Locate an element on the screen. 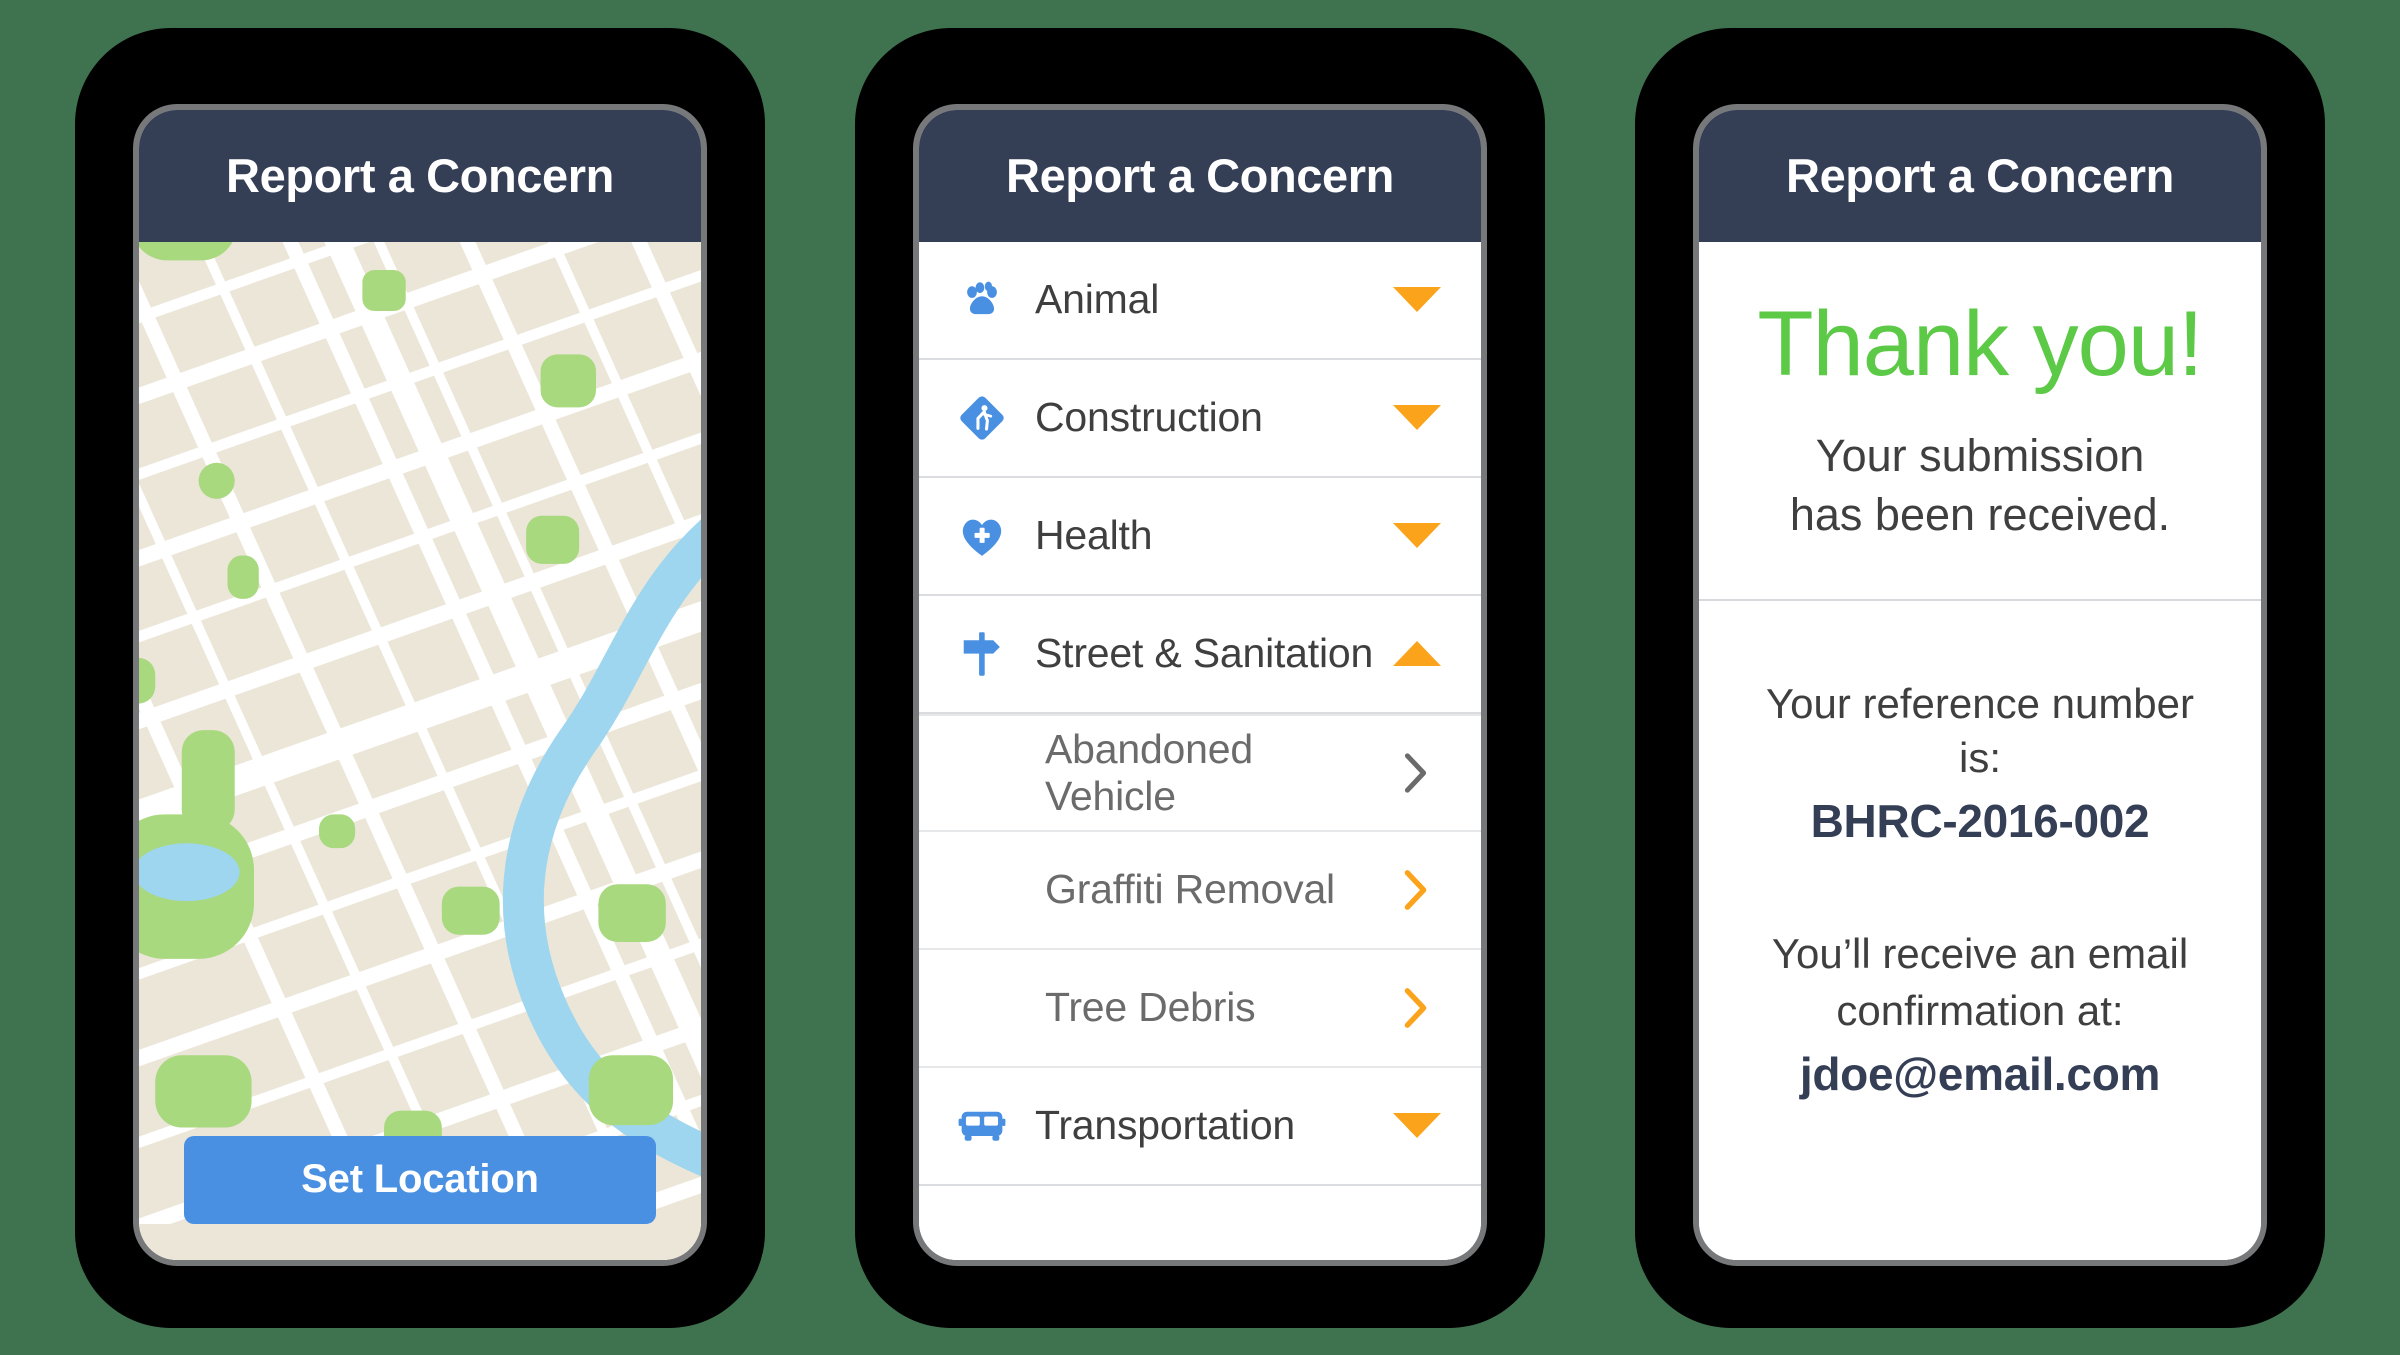  email-label-line-2: confirmation at: is located at coordinates (1980, 1010).